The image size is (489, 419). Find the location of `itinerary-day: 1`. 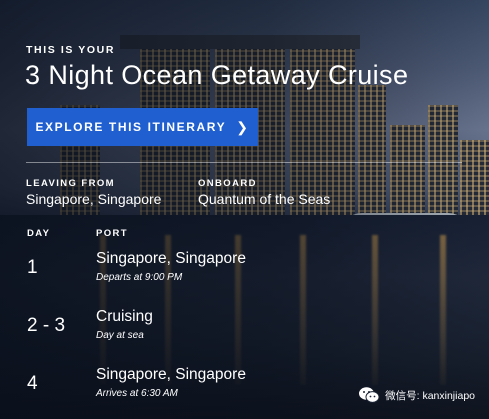

itinerary-day: 1 is located at coordinates (32, 267).